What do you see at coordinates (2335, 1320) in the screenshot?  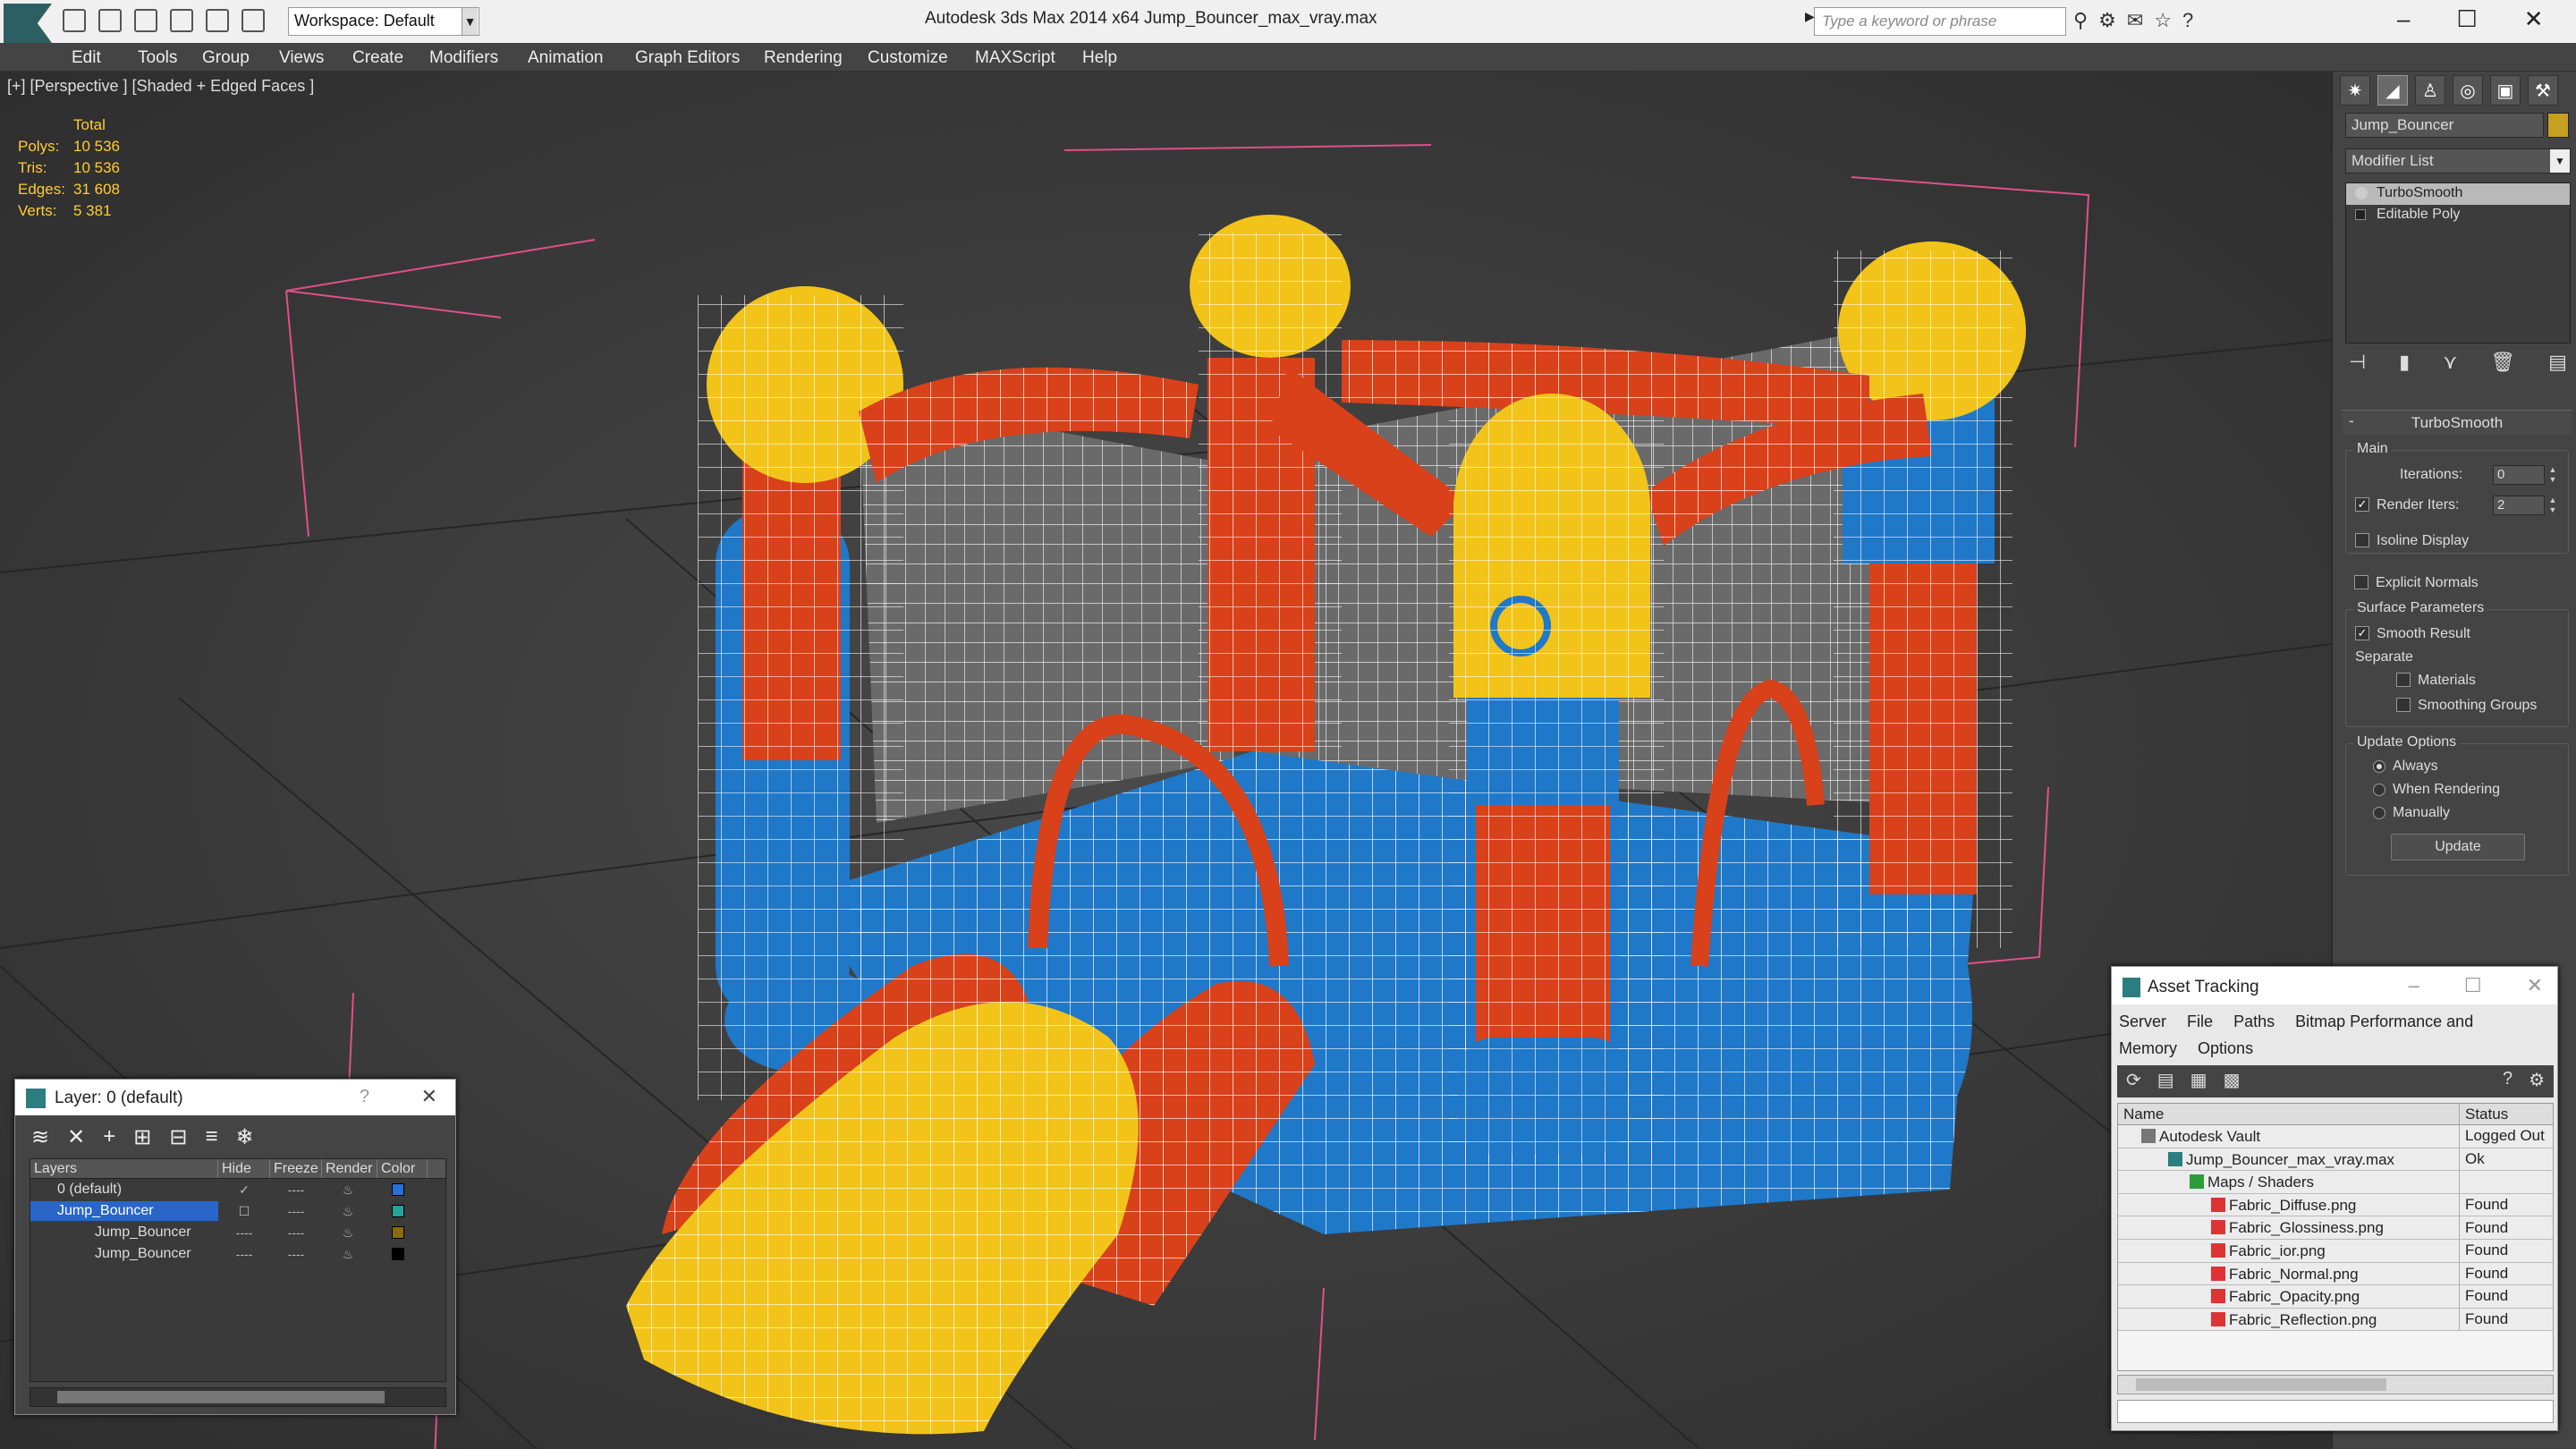 I see `asset-row: Fabric_Reflection.png Found` at bounding box center [2335, 1320].